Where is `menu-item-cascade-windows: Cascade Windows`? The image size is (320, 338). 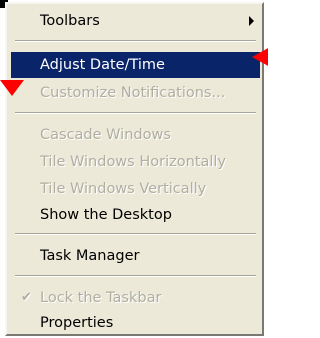 menu-item-cascade-windows: Cascade Windows is located at coordinates (135, 135).